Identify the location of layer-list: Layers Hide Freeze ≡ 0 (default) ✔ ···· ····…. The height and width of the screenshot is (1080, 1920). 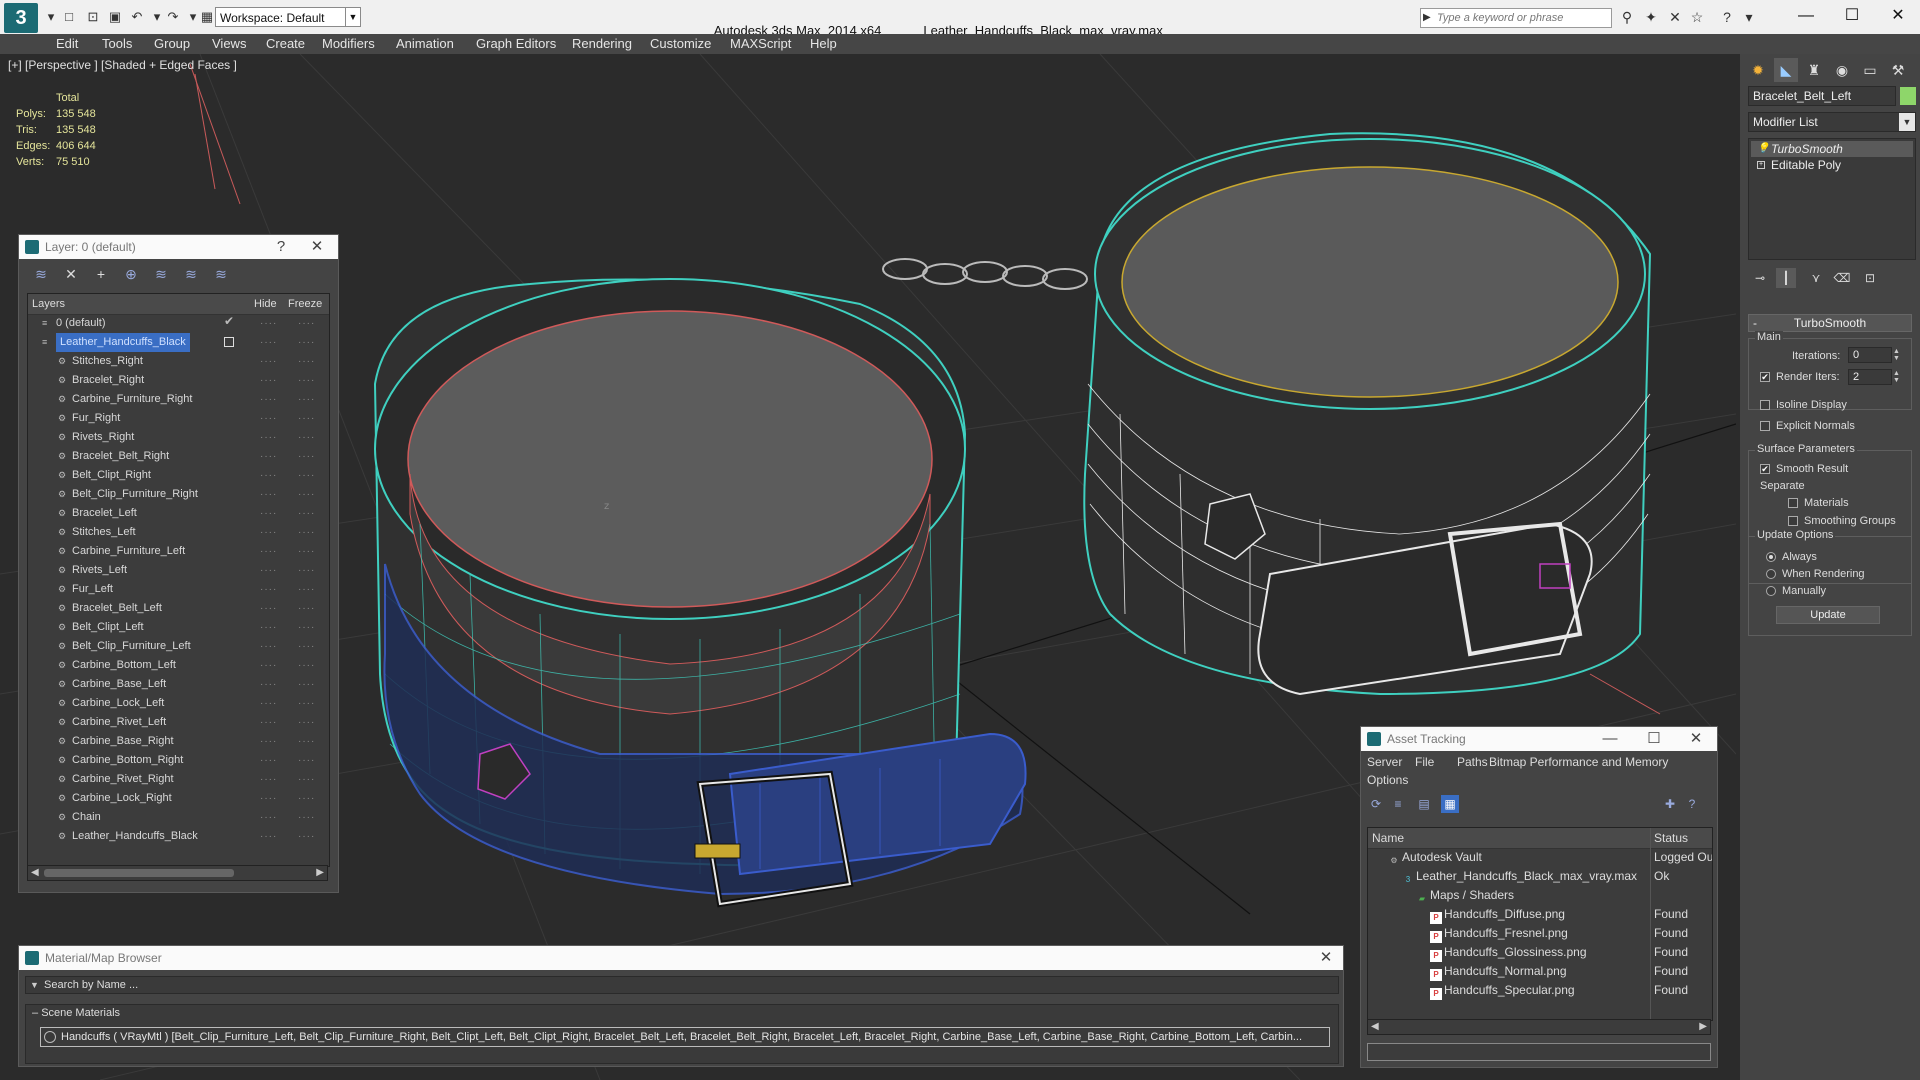
(178, 580).